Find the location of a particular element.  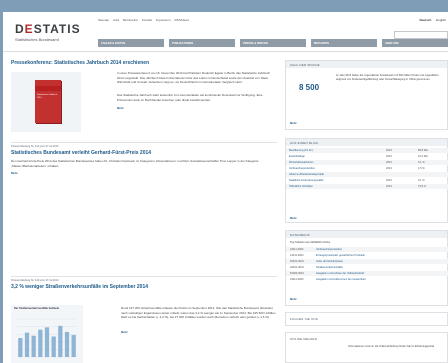

item3-more-link: Mehr is located at coordinates (124, 332).